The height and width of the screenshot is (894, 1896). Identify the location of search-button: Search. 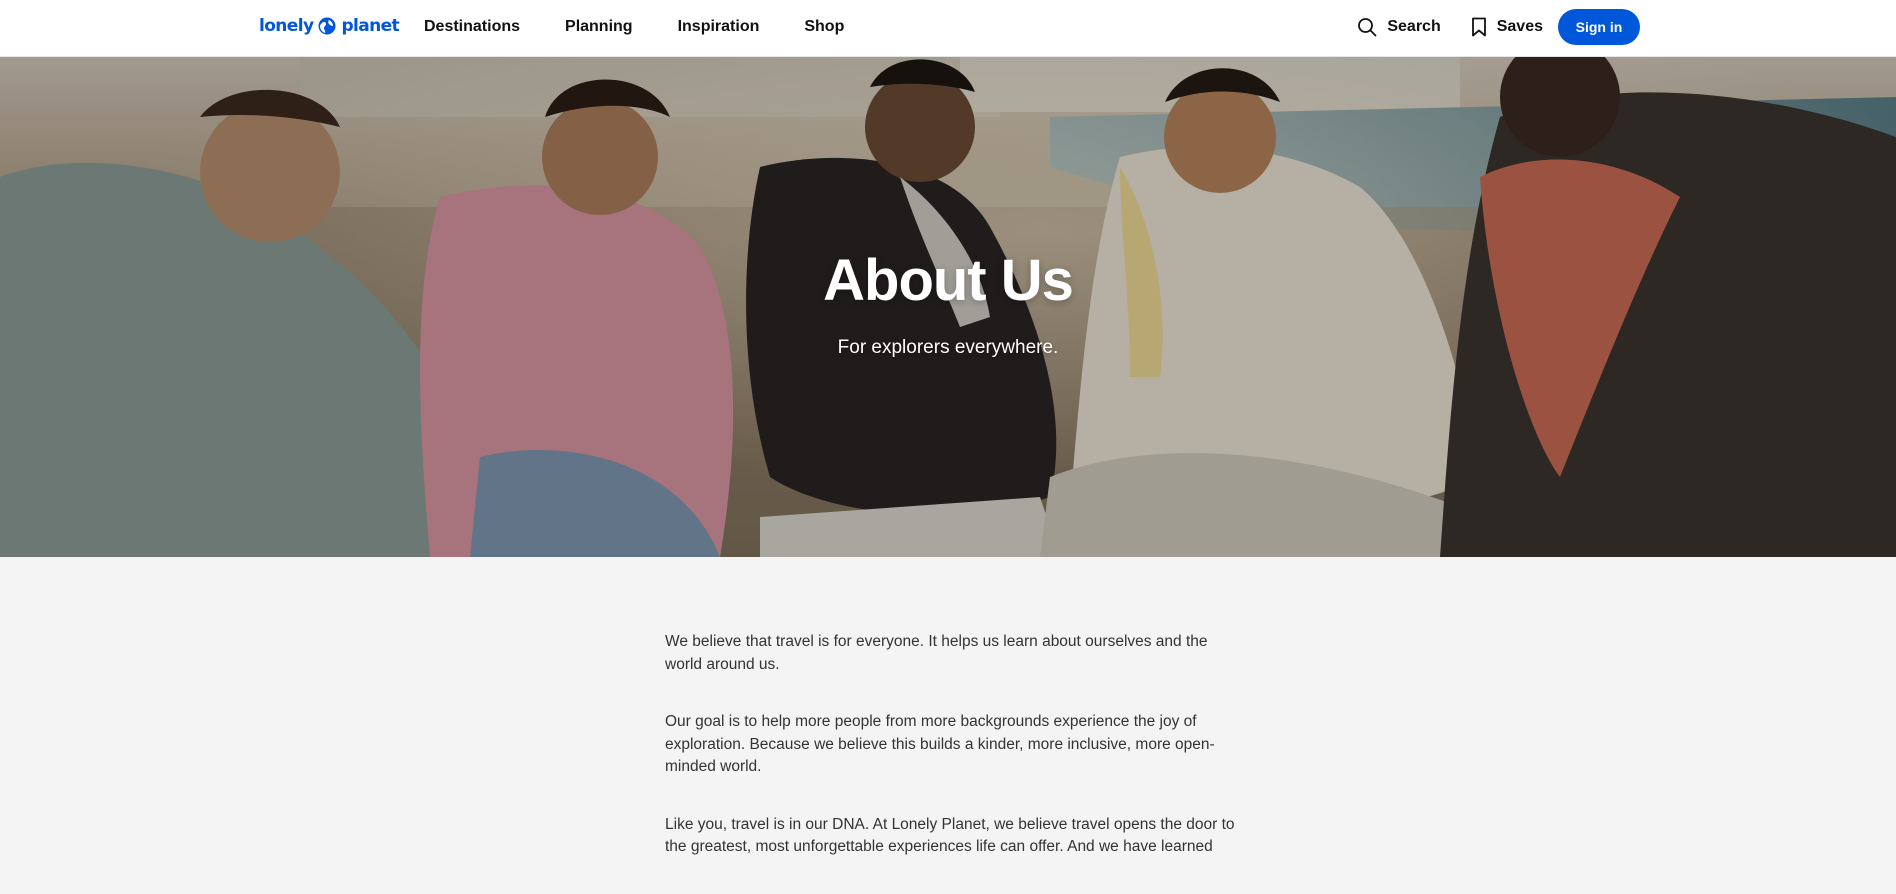
(1399, 27).